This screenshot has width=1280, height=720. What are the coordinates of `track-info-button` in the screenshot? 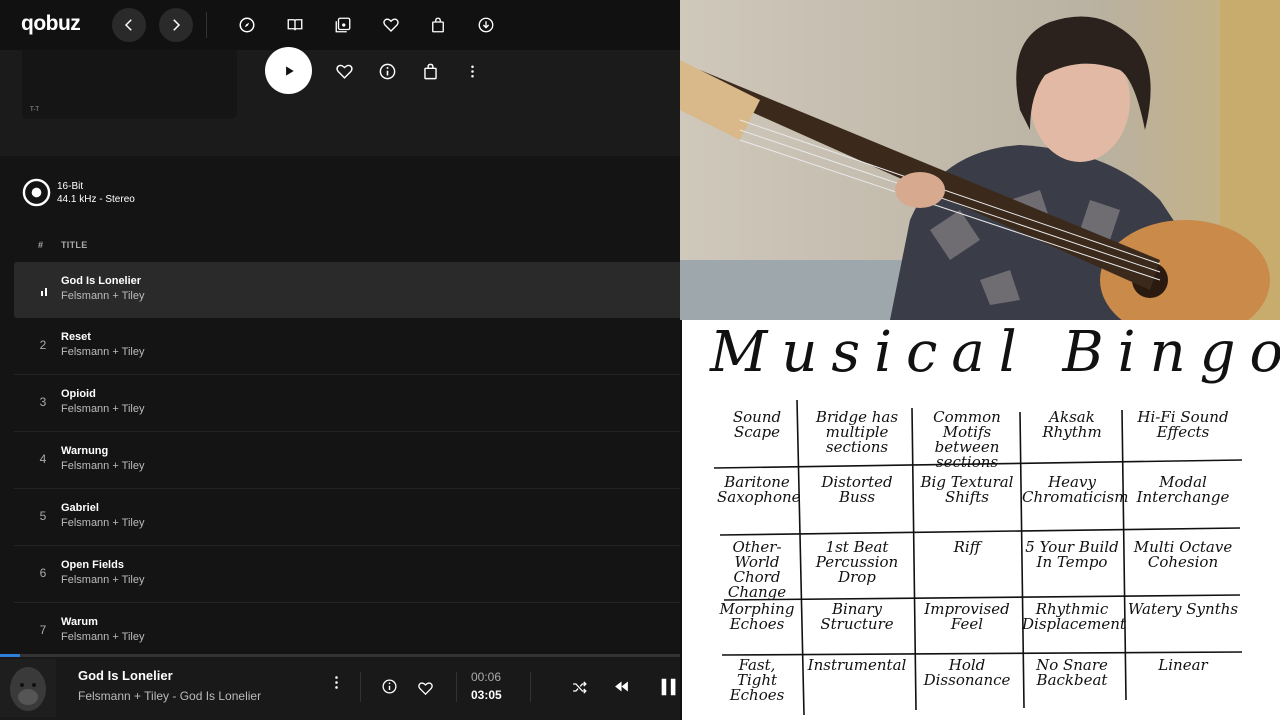 It's located at (389, 686).